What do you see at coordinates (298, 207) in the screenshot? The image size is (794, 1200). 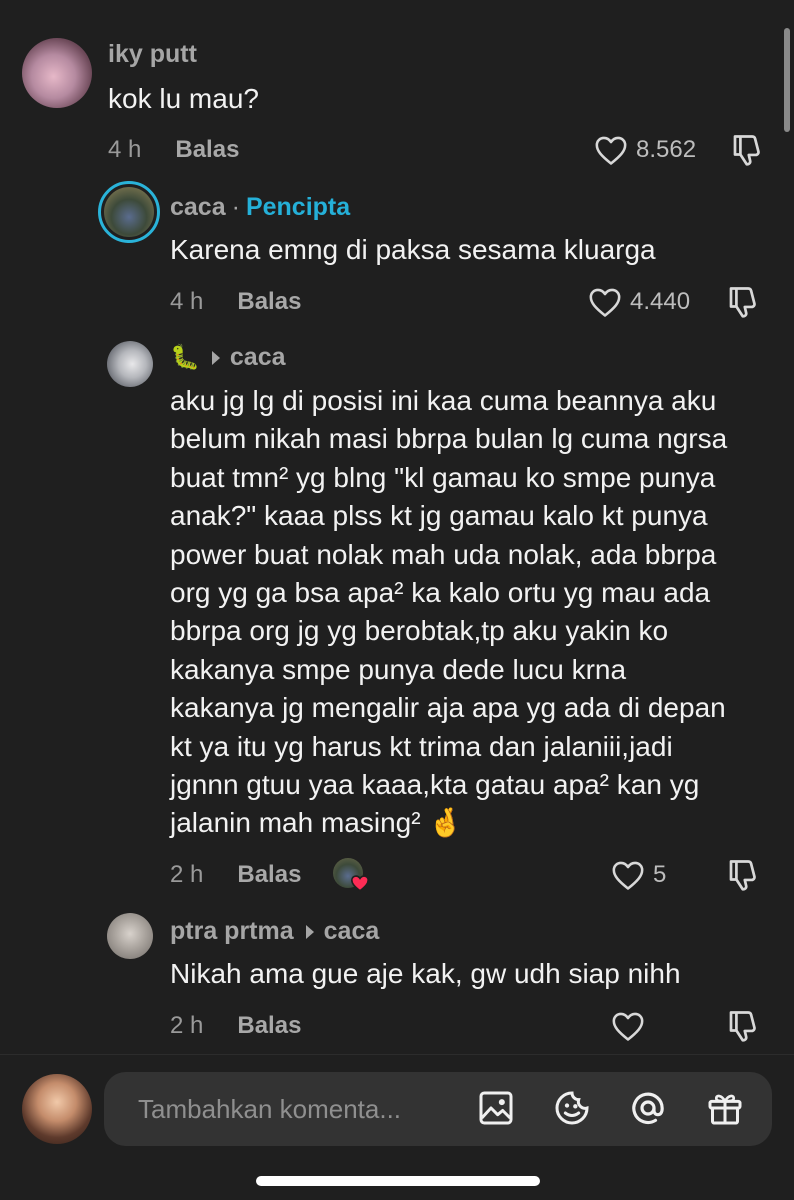 I see `creator-badge: Pencipta` at bounding box center [298, 207].